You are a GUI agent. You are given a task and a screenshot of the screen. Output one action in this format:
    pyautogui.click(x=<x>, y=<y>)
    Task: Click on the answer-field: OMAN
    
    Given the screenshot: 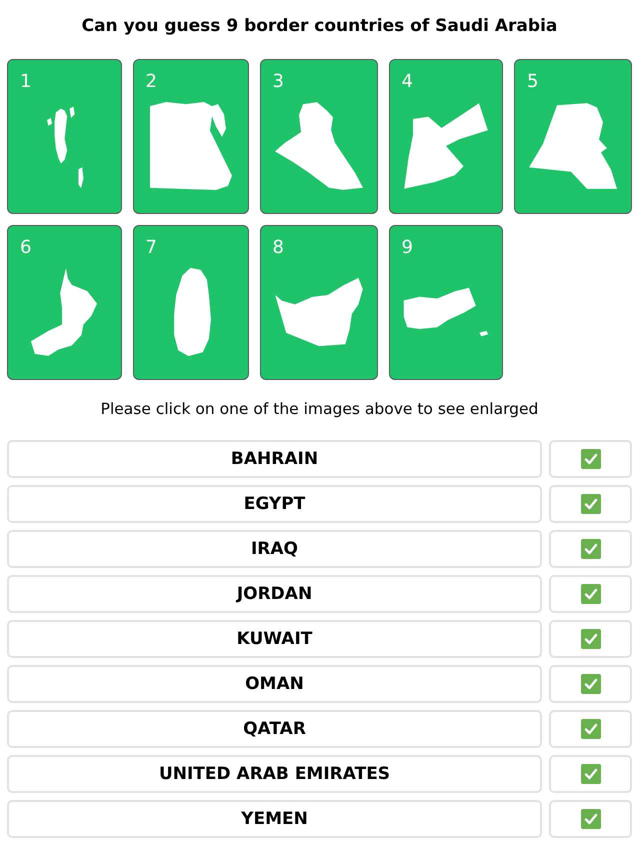 What is the action you would take?
    pyautogui.click(x=274, y=684)
    